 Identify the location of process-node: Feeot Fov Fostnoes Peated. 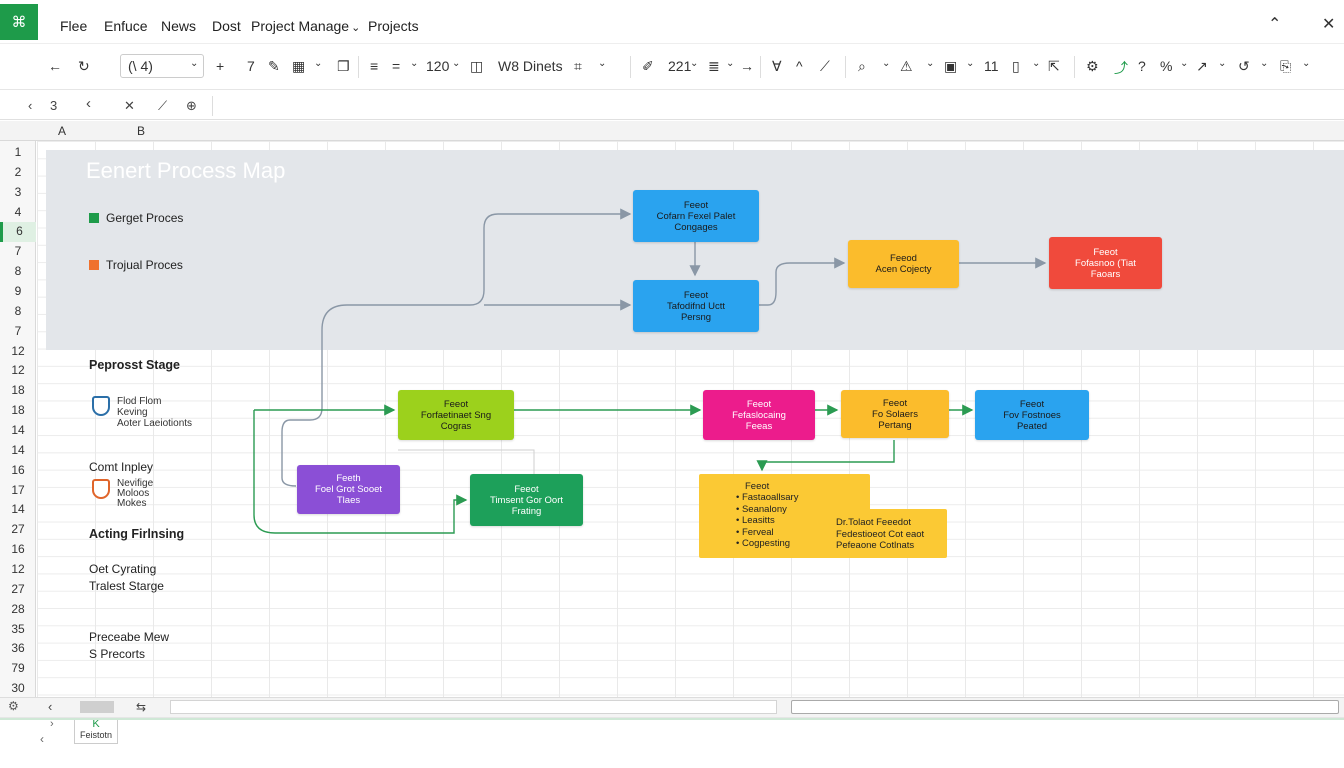
(1032, 415).